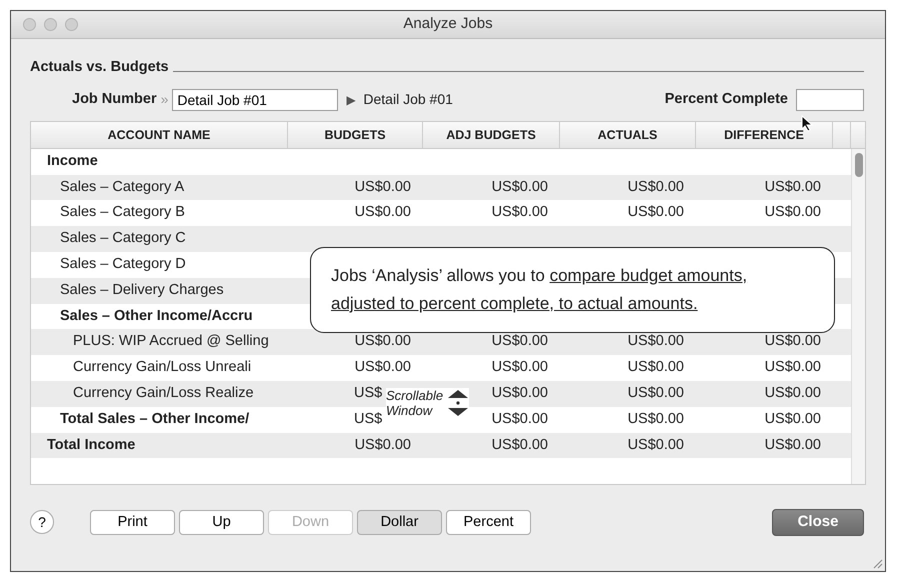  I want to click on toolbar-button: Percent, so click(488, 522).